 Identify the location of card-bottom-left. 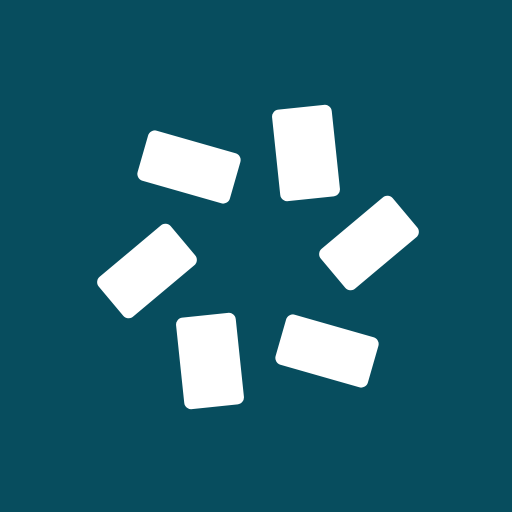
(210, 361).